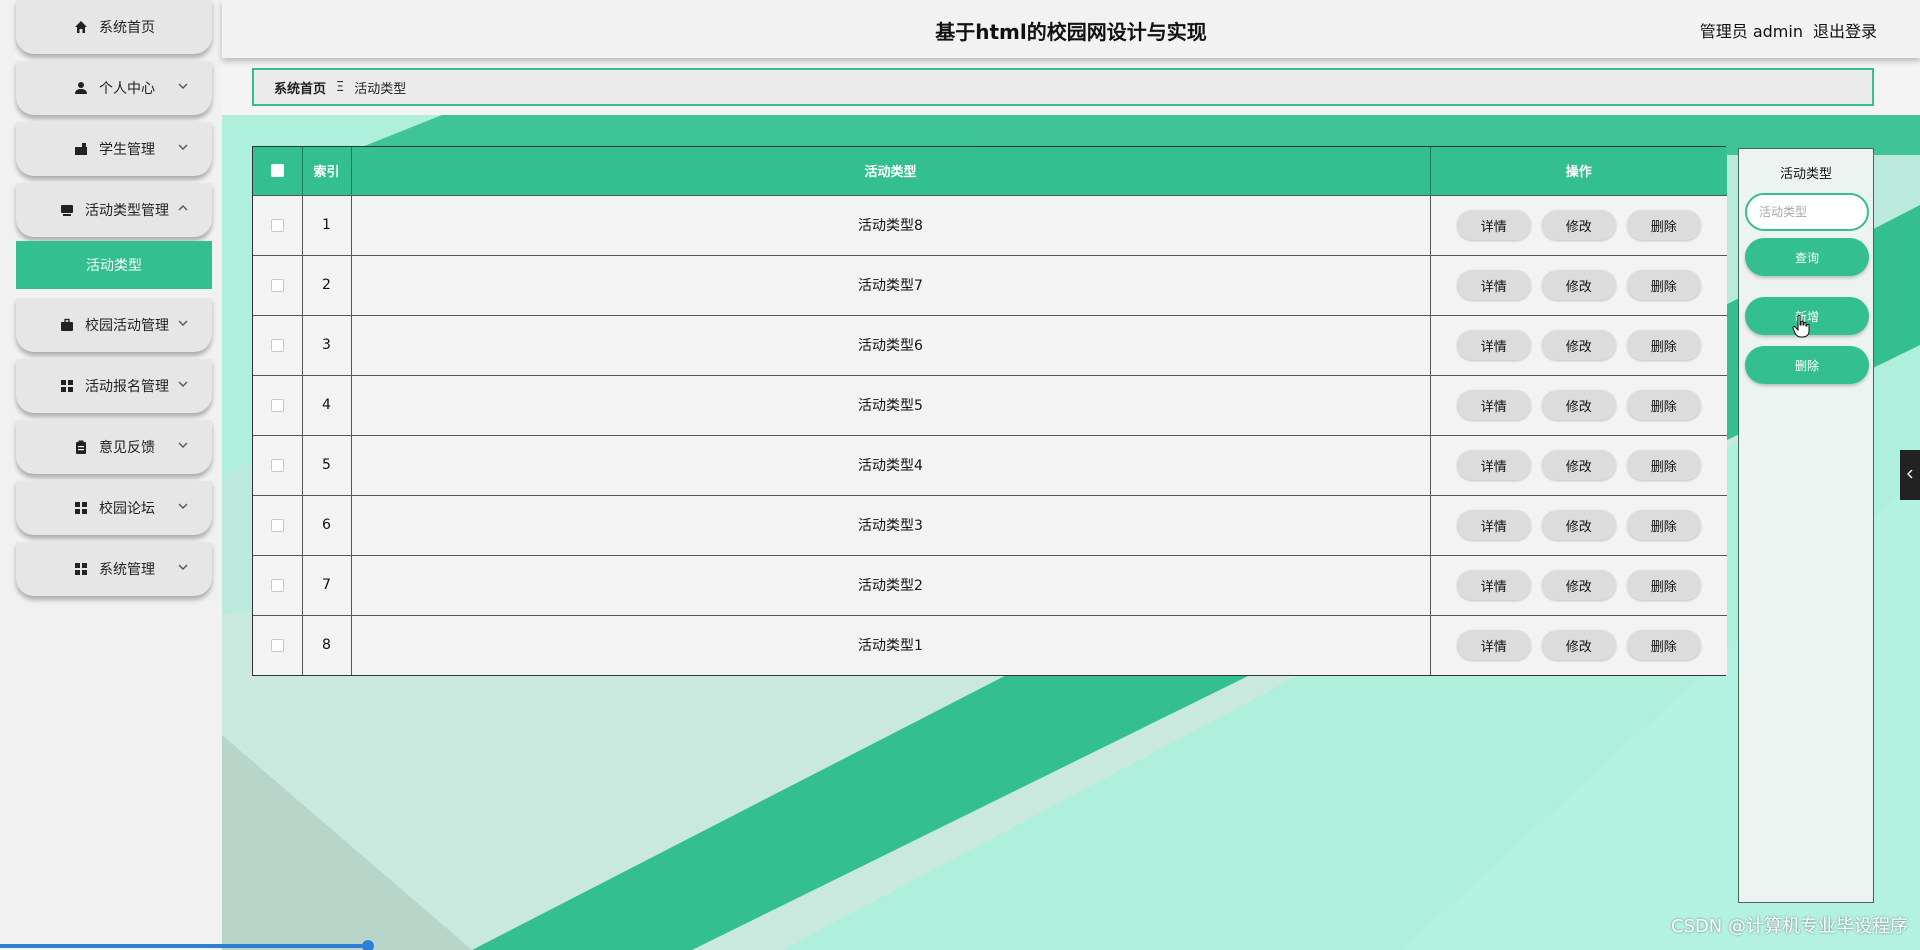  What do you see at coordinates (81, 149) in the screenshot?
I see `student-icon` at bounding box center [81, 149].